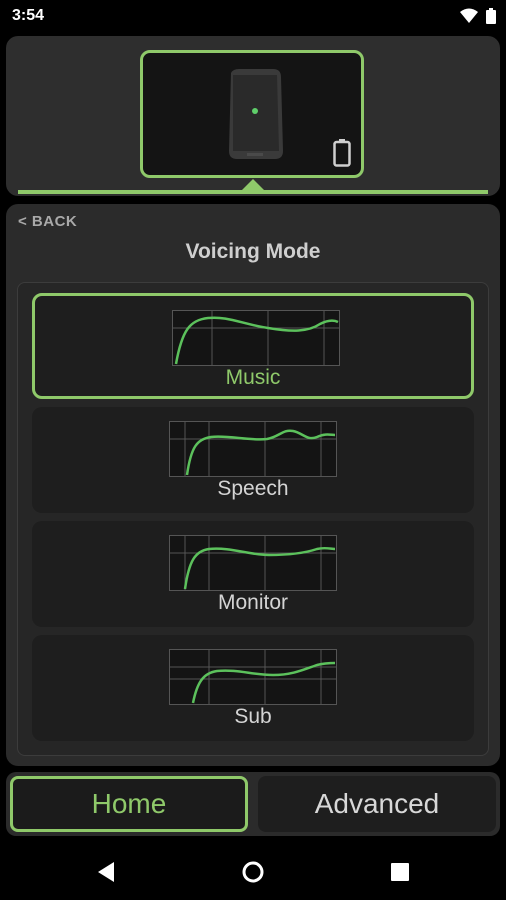  I want to click on home-circle-icon, so click(253, 872).